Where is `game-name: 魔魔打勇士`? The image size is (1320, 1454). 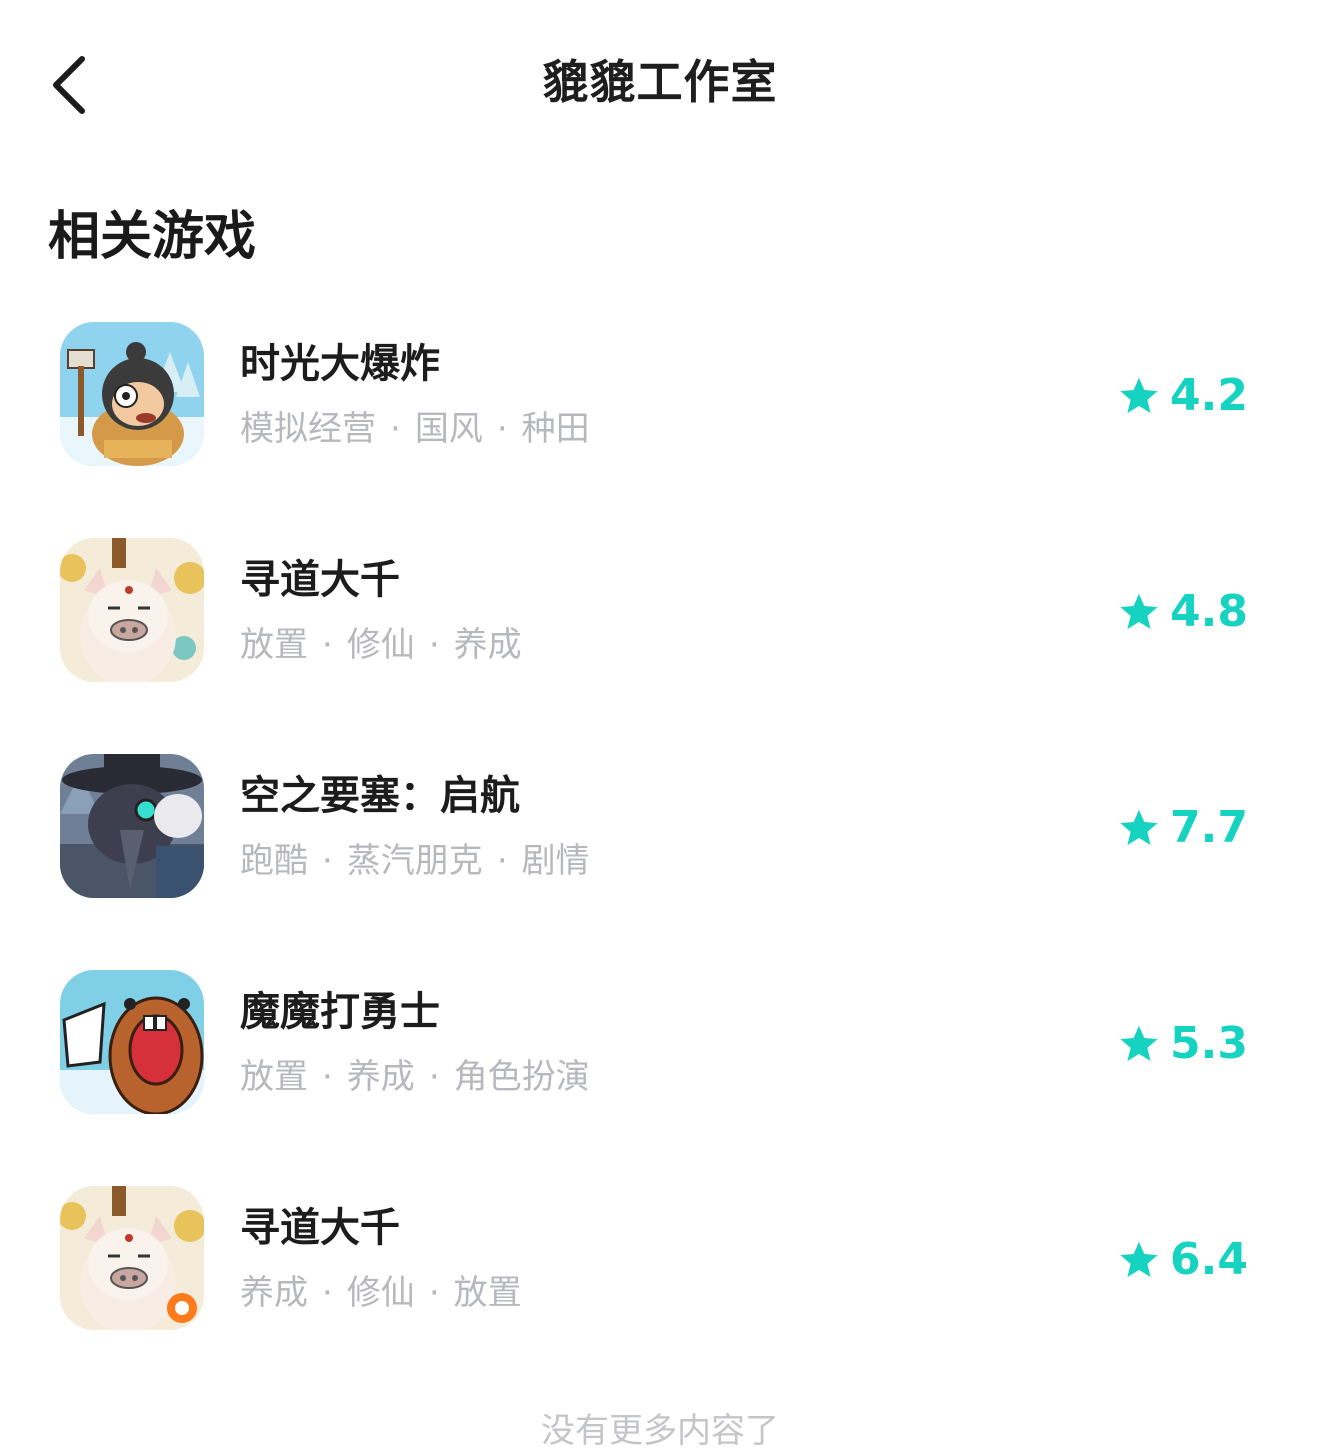 game-name: 魔魔打勇士 is located at coordinates (340, 1012).